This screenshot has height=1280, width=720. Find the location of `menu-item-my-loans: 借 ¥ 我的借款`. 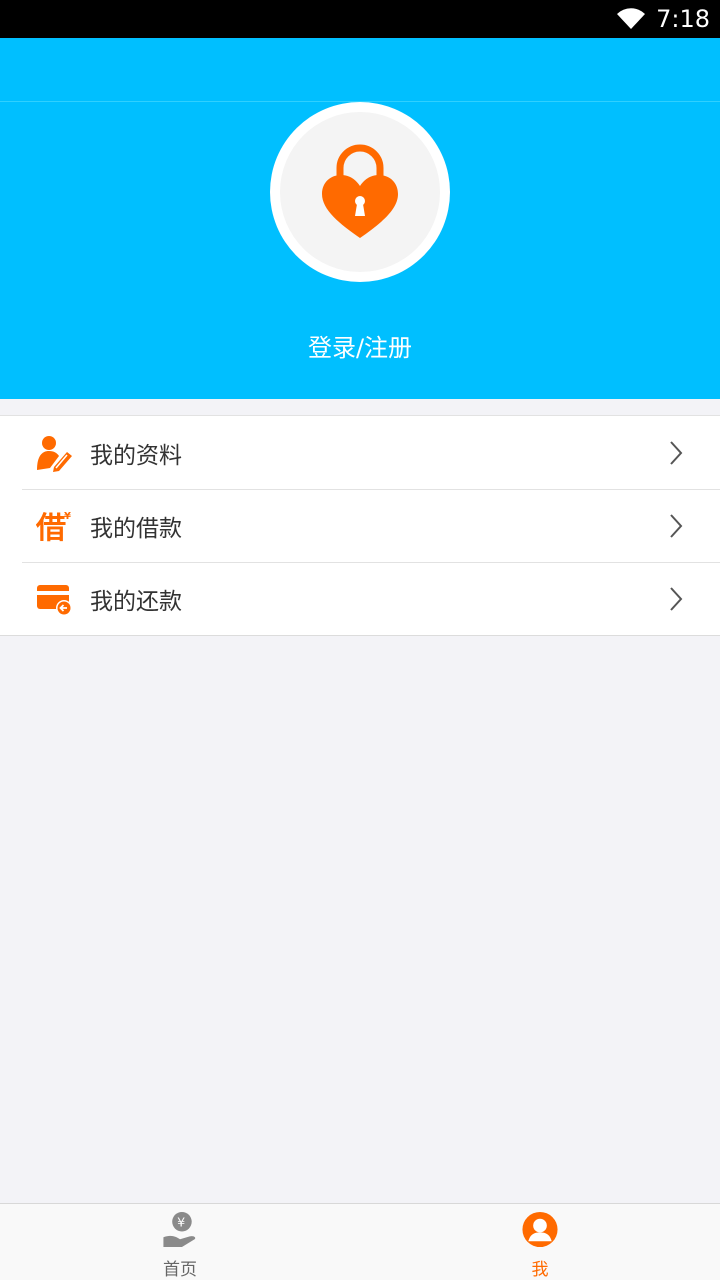

menu-item-my-loans: 借 ¥ 我的借款 is located at coordinates (360, 525).